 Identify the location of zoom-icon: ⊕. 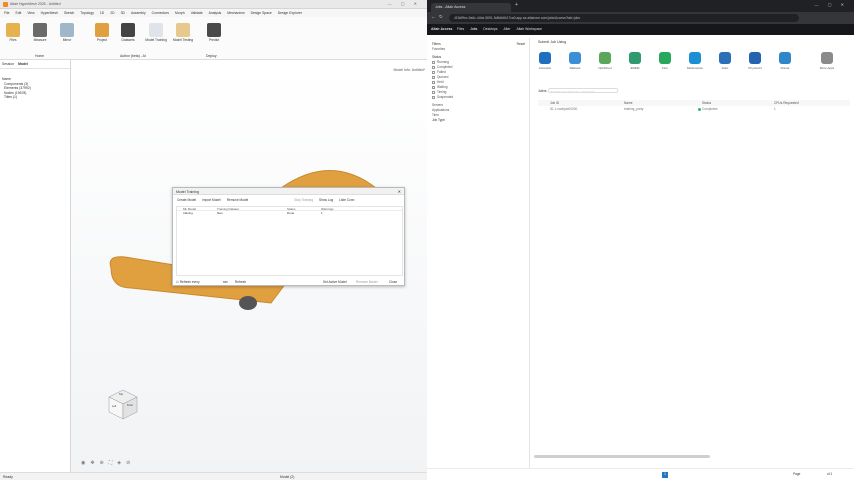
(102, 463).